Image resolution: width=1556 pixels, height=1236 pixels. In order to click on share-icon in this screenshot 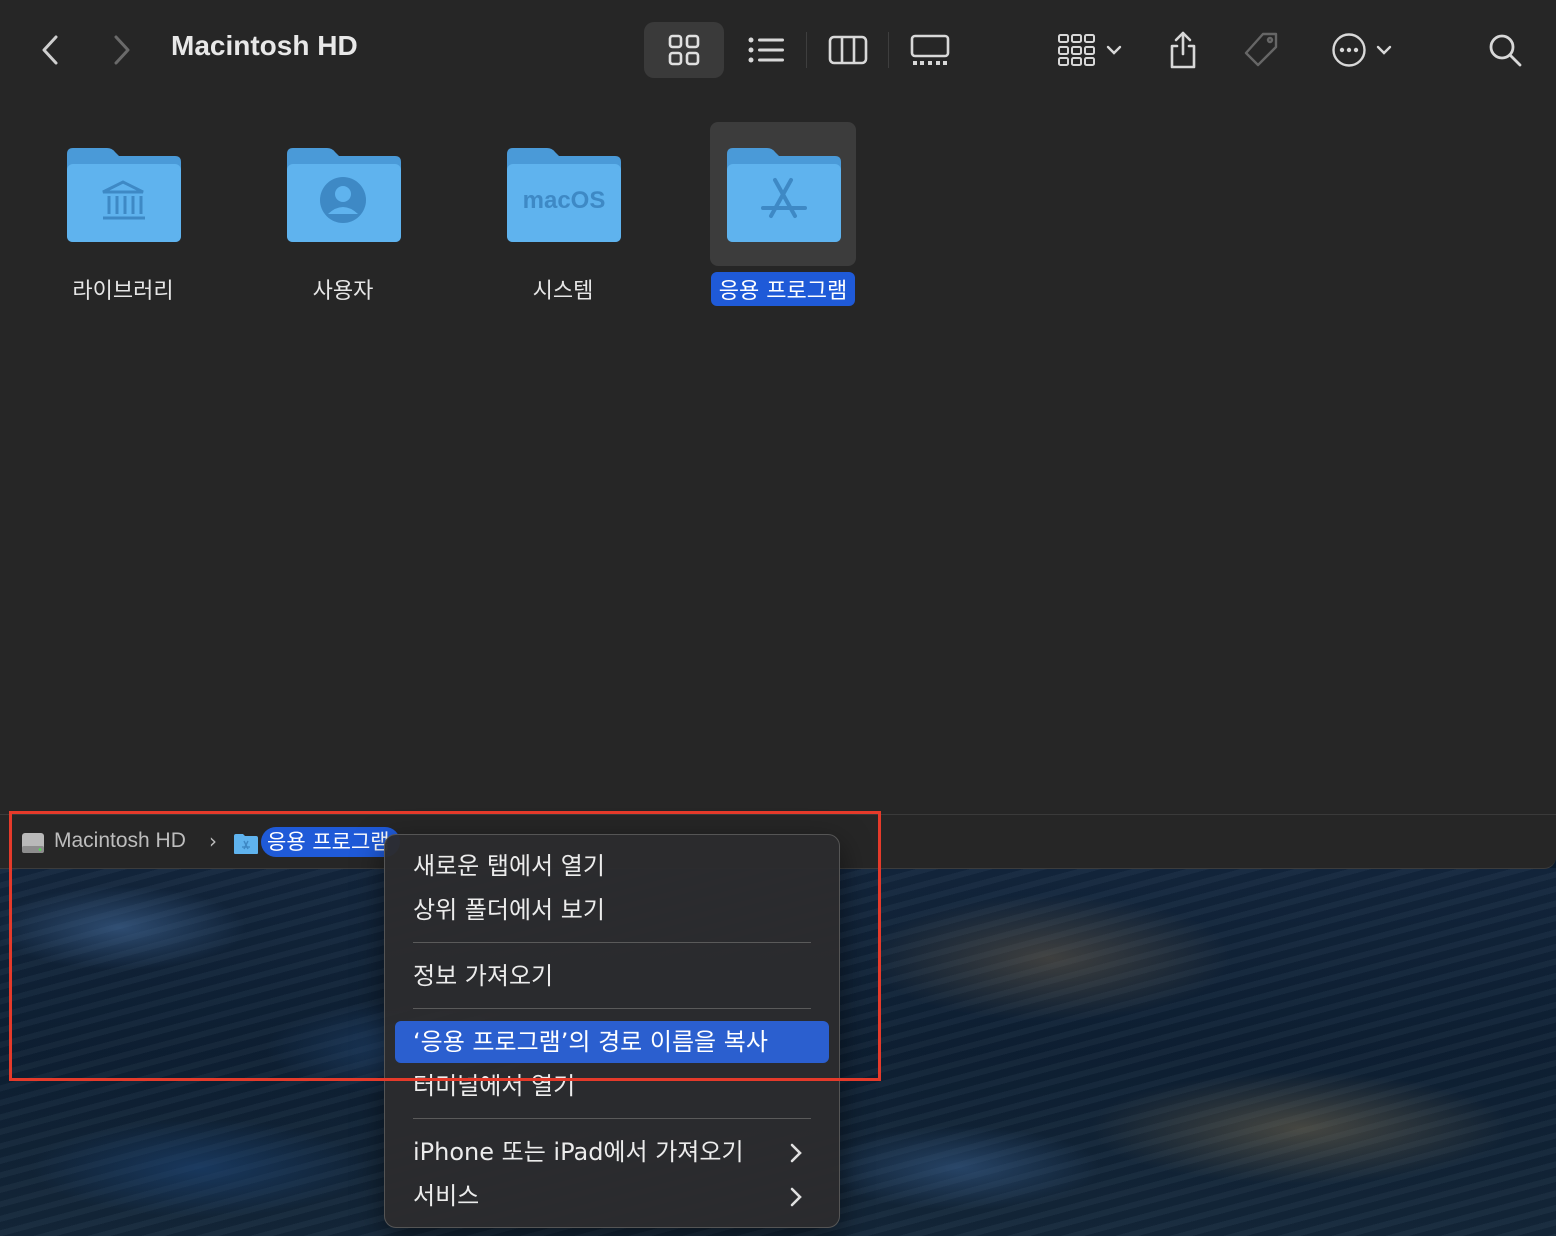, I will do `click(1183, 50)`.